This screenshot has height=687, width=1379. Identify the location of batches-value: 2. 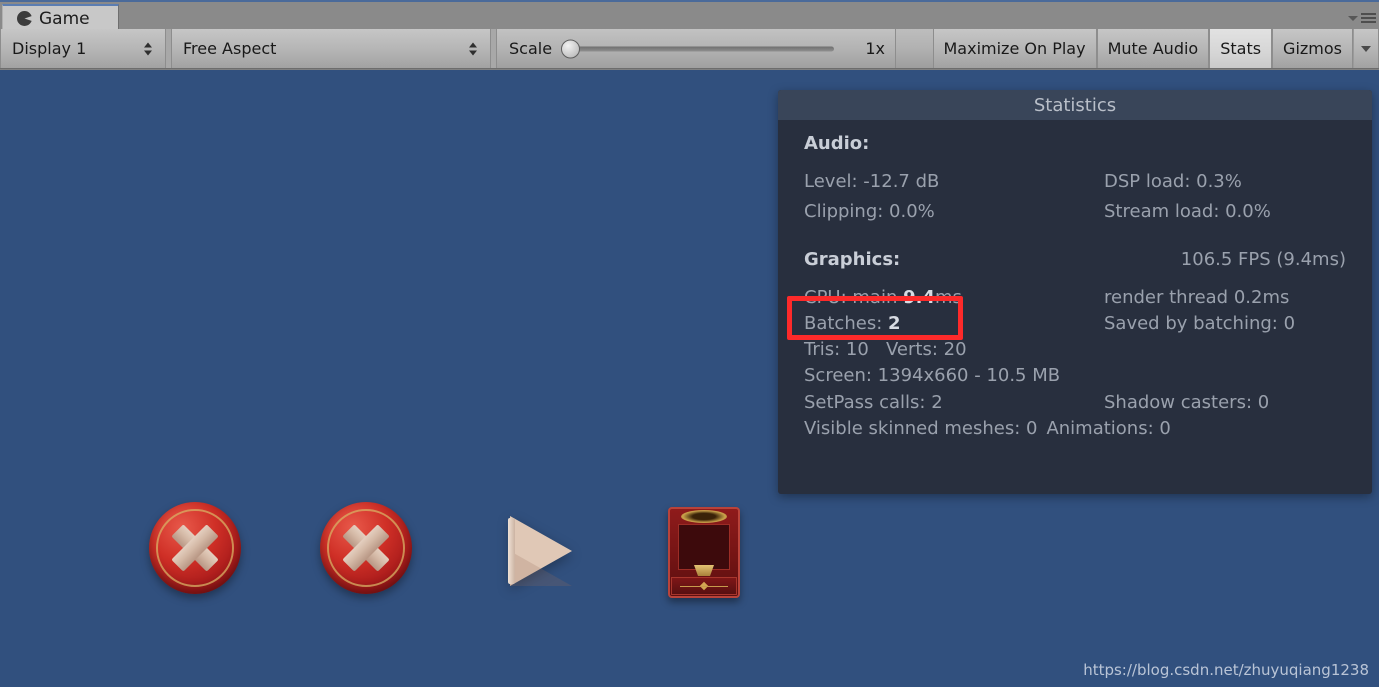
(894, 323).